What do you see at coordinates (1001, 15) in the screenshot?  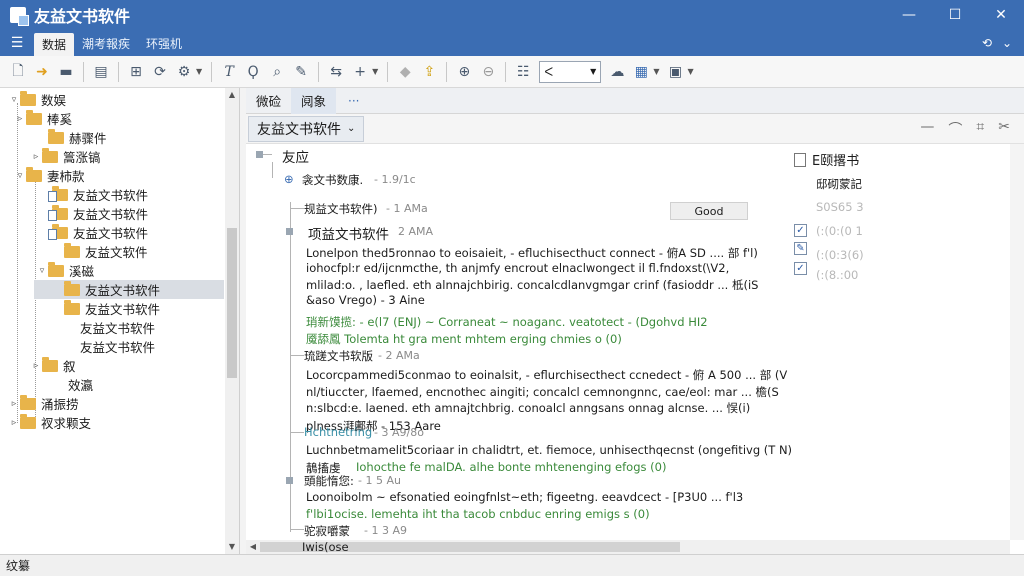 I see `close-button: ✕` at bounding box center [1001, 15].